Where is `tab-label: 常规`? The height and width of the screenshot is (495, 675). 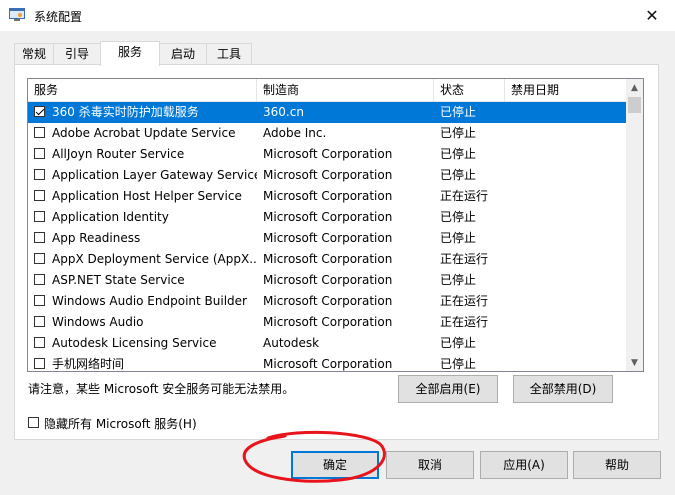 tab-label: 常规 is located at coordinates (33, 54).